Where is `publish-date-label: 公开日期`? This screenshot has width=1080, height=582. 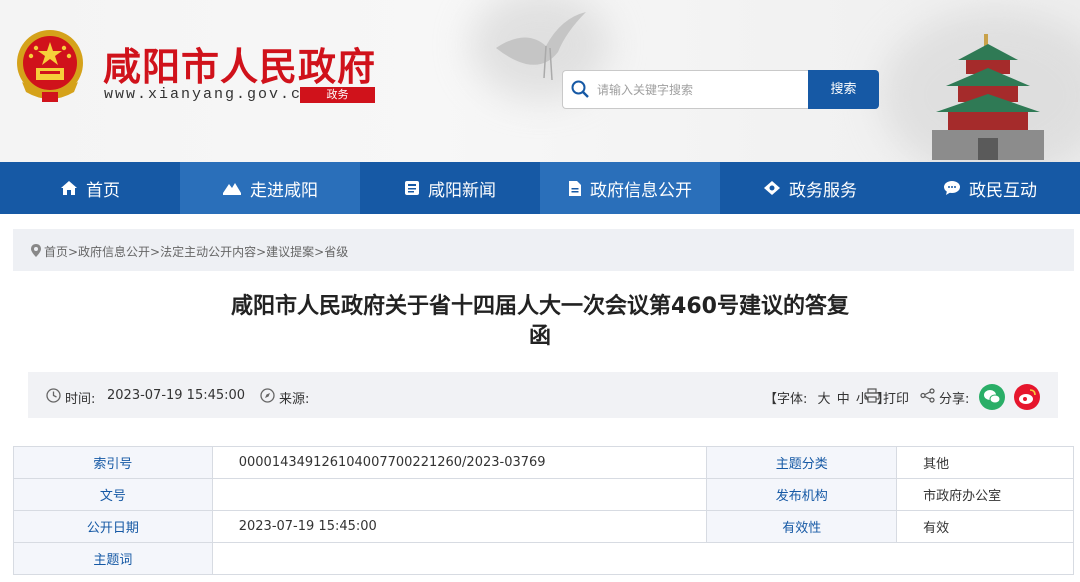
publish-date-label: 公开日期 is located at coordinates (113, 526).